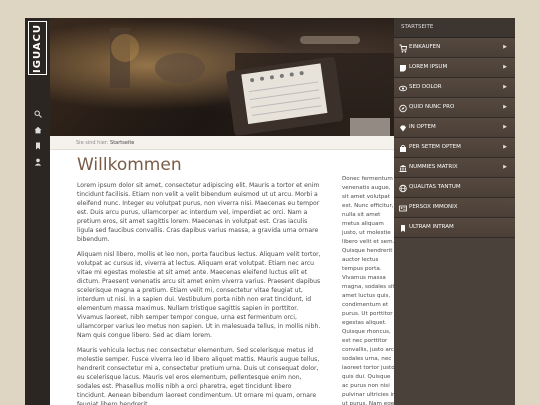 This screenshot has width=540, height=405. What do you see at coordinates (92, 143) in the screenshot?
I see `breadcrumb-prefix: Sie sind hier:` at bounding box center [92, 143].